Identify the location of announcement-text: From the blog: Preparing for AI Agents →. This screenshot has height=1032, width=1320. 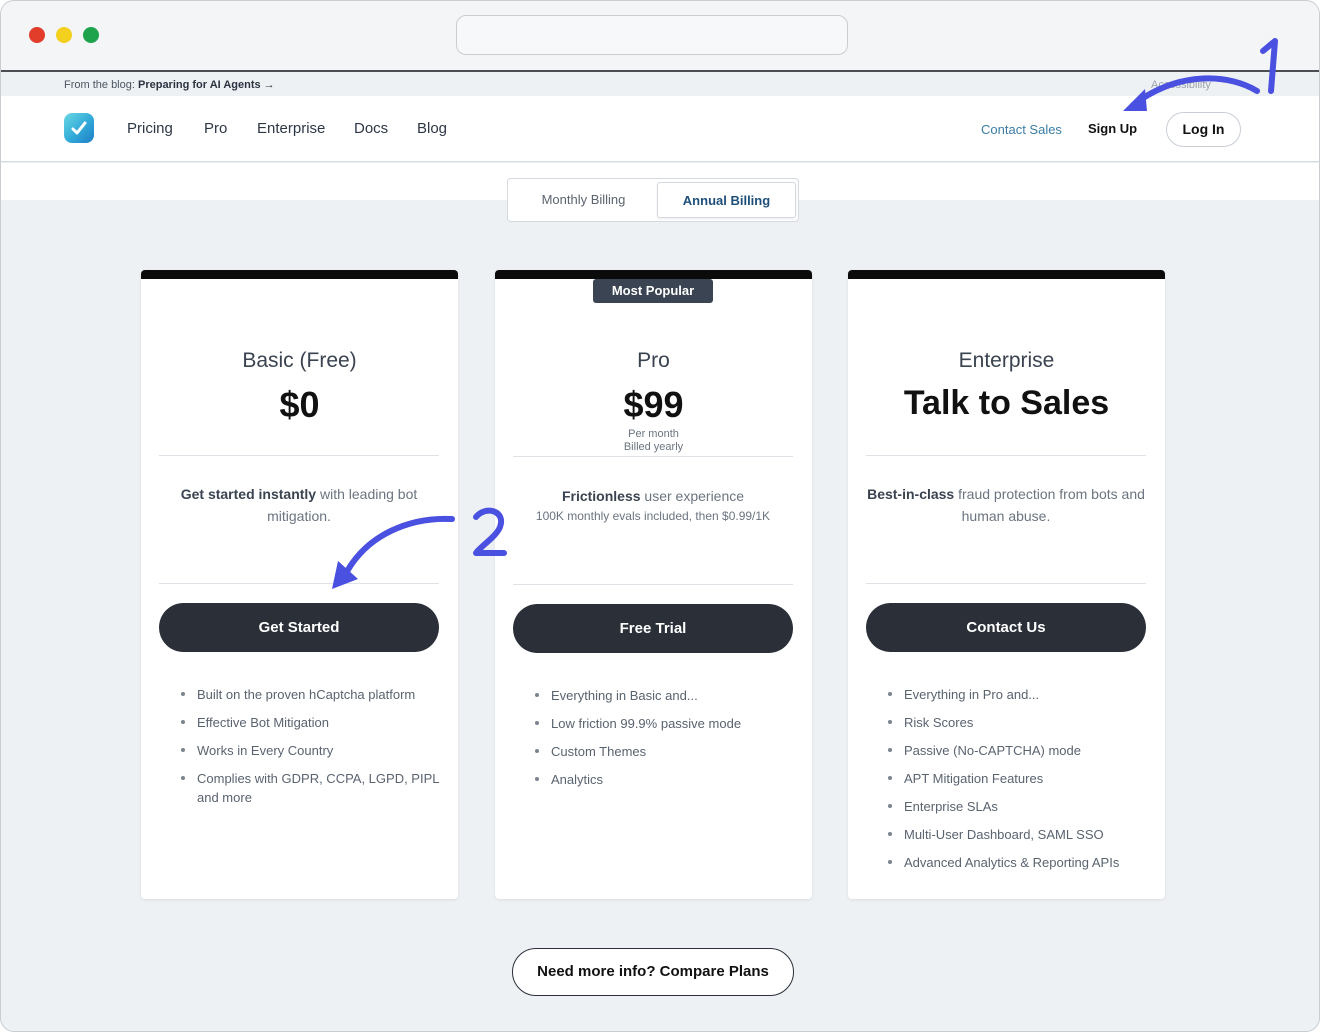
(169, 85).